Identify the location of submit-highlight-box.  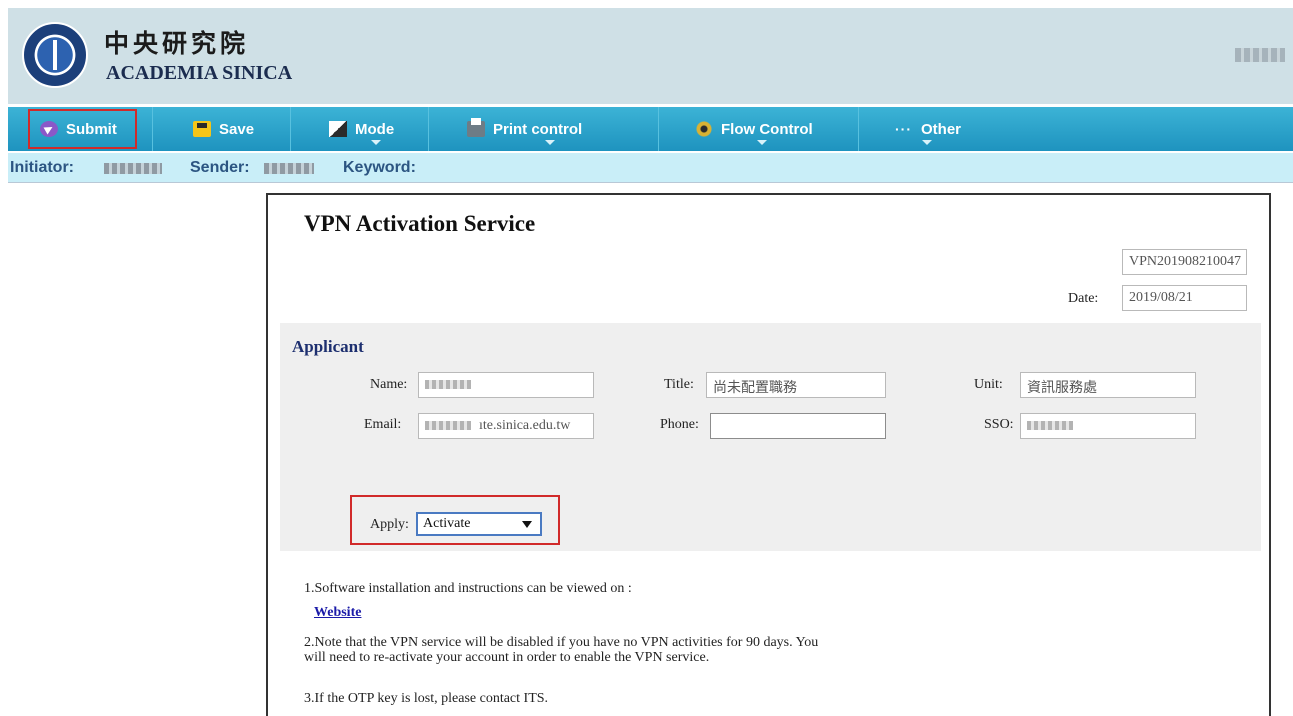
(82, 129).